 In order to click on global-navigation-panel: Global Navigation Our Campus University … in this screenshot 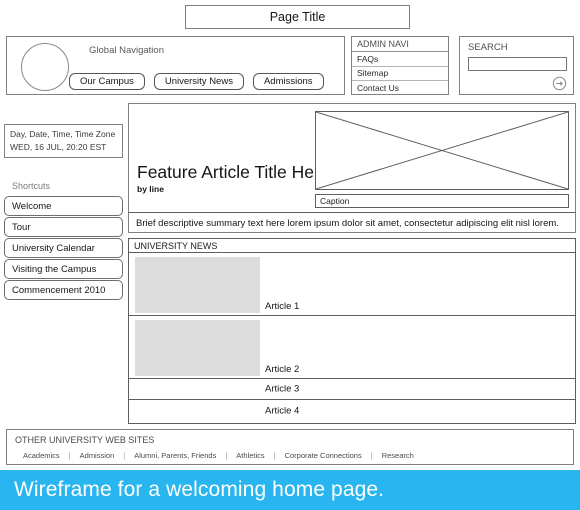, I will do `click(175, 65)`.